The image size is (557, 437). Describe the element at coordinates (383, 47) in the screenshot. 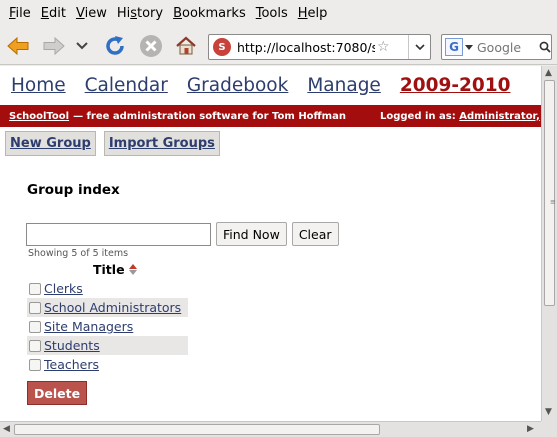

I see `bookmark-star-icon: ☆` at that location.